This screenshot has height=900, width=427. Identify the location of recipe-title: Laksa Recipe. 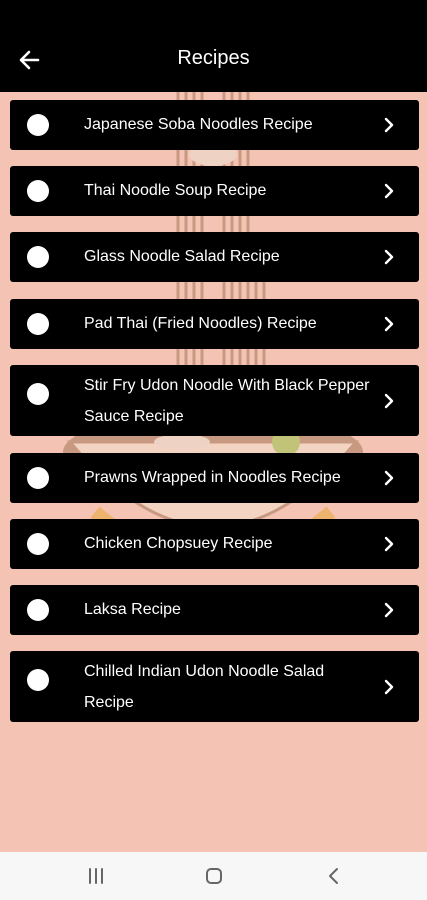
(132, 609).